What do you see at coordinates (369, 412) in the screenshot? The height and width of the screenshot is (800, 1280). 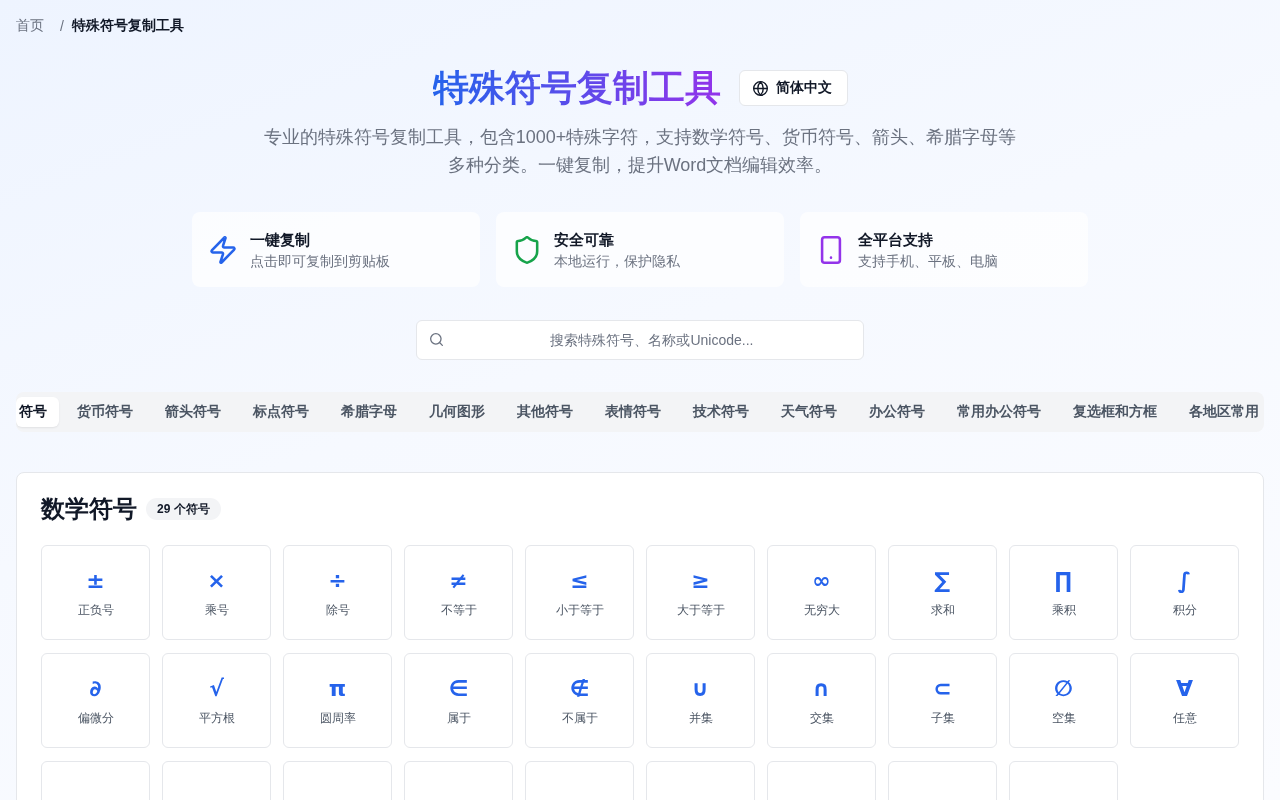 I see `category-tab: 希腊字母` at bounding box center [369, 412].